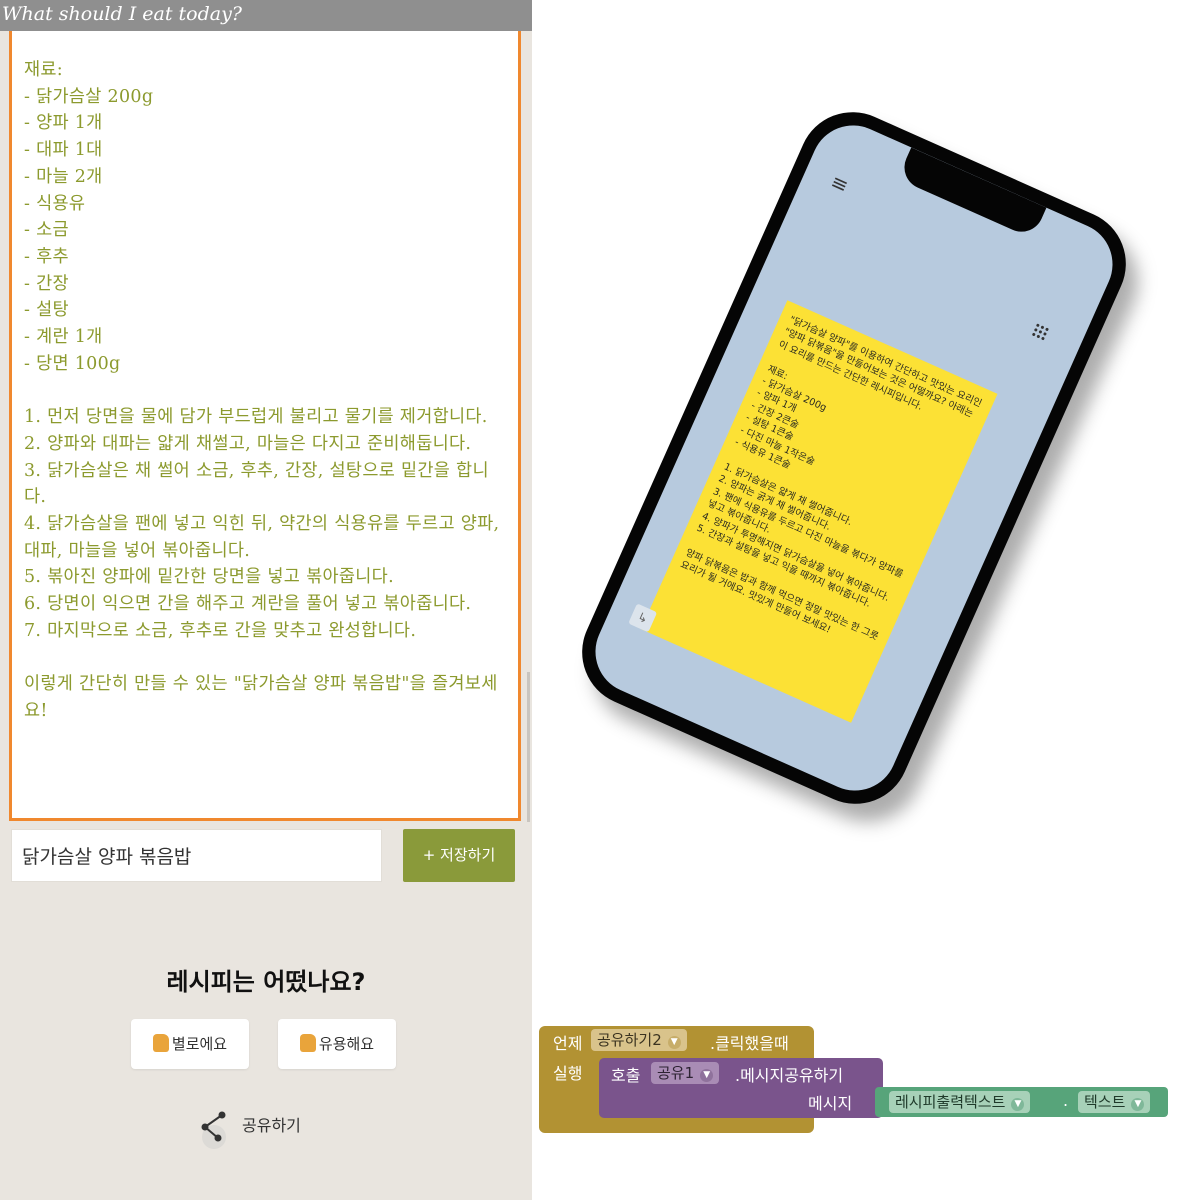 This screenshot has height=1200, width=1200. What do you see at coordinates (972, 193) in the screenshot?
I see `phone-notch` at bounding box center [972, 193].